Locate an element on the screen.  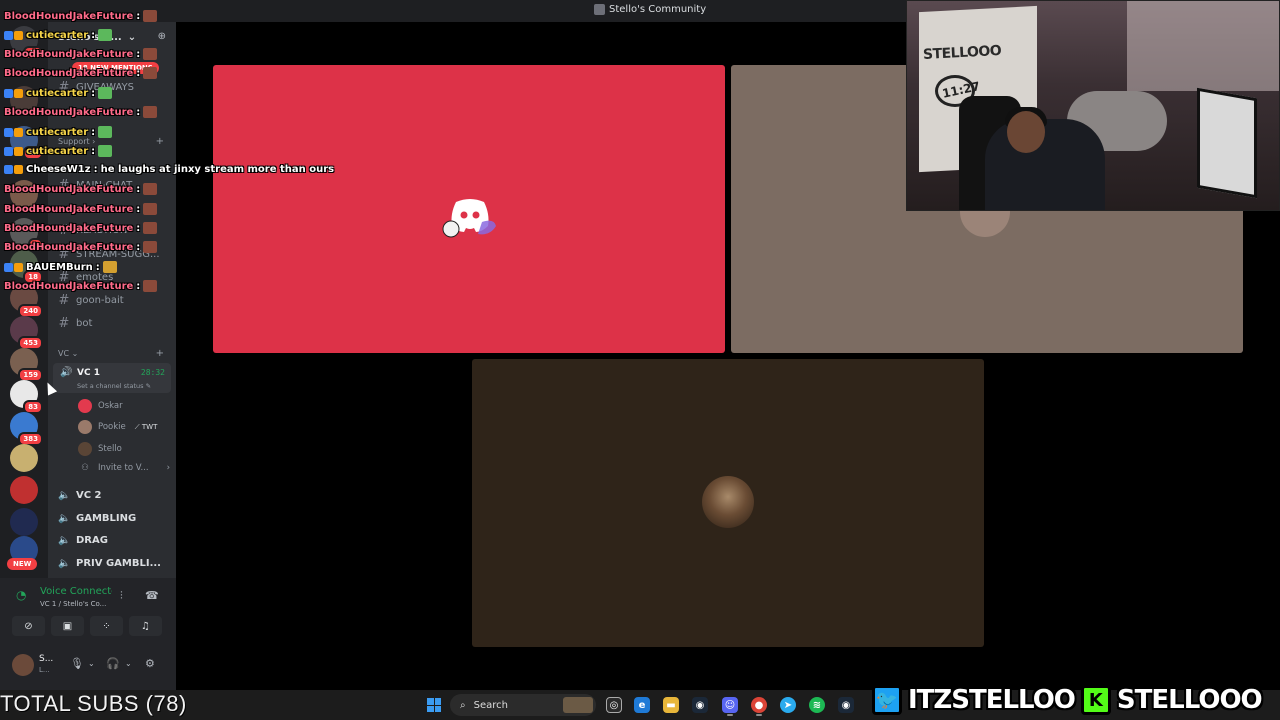
voice-channel-vc2: 🔈 VC 2 is located at coordinates (80, 495).